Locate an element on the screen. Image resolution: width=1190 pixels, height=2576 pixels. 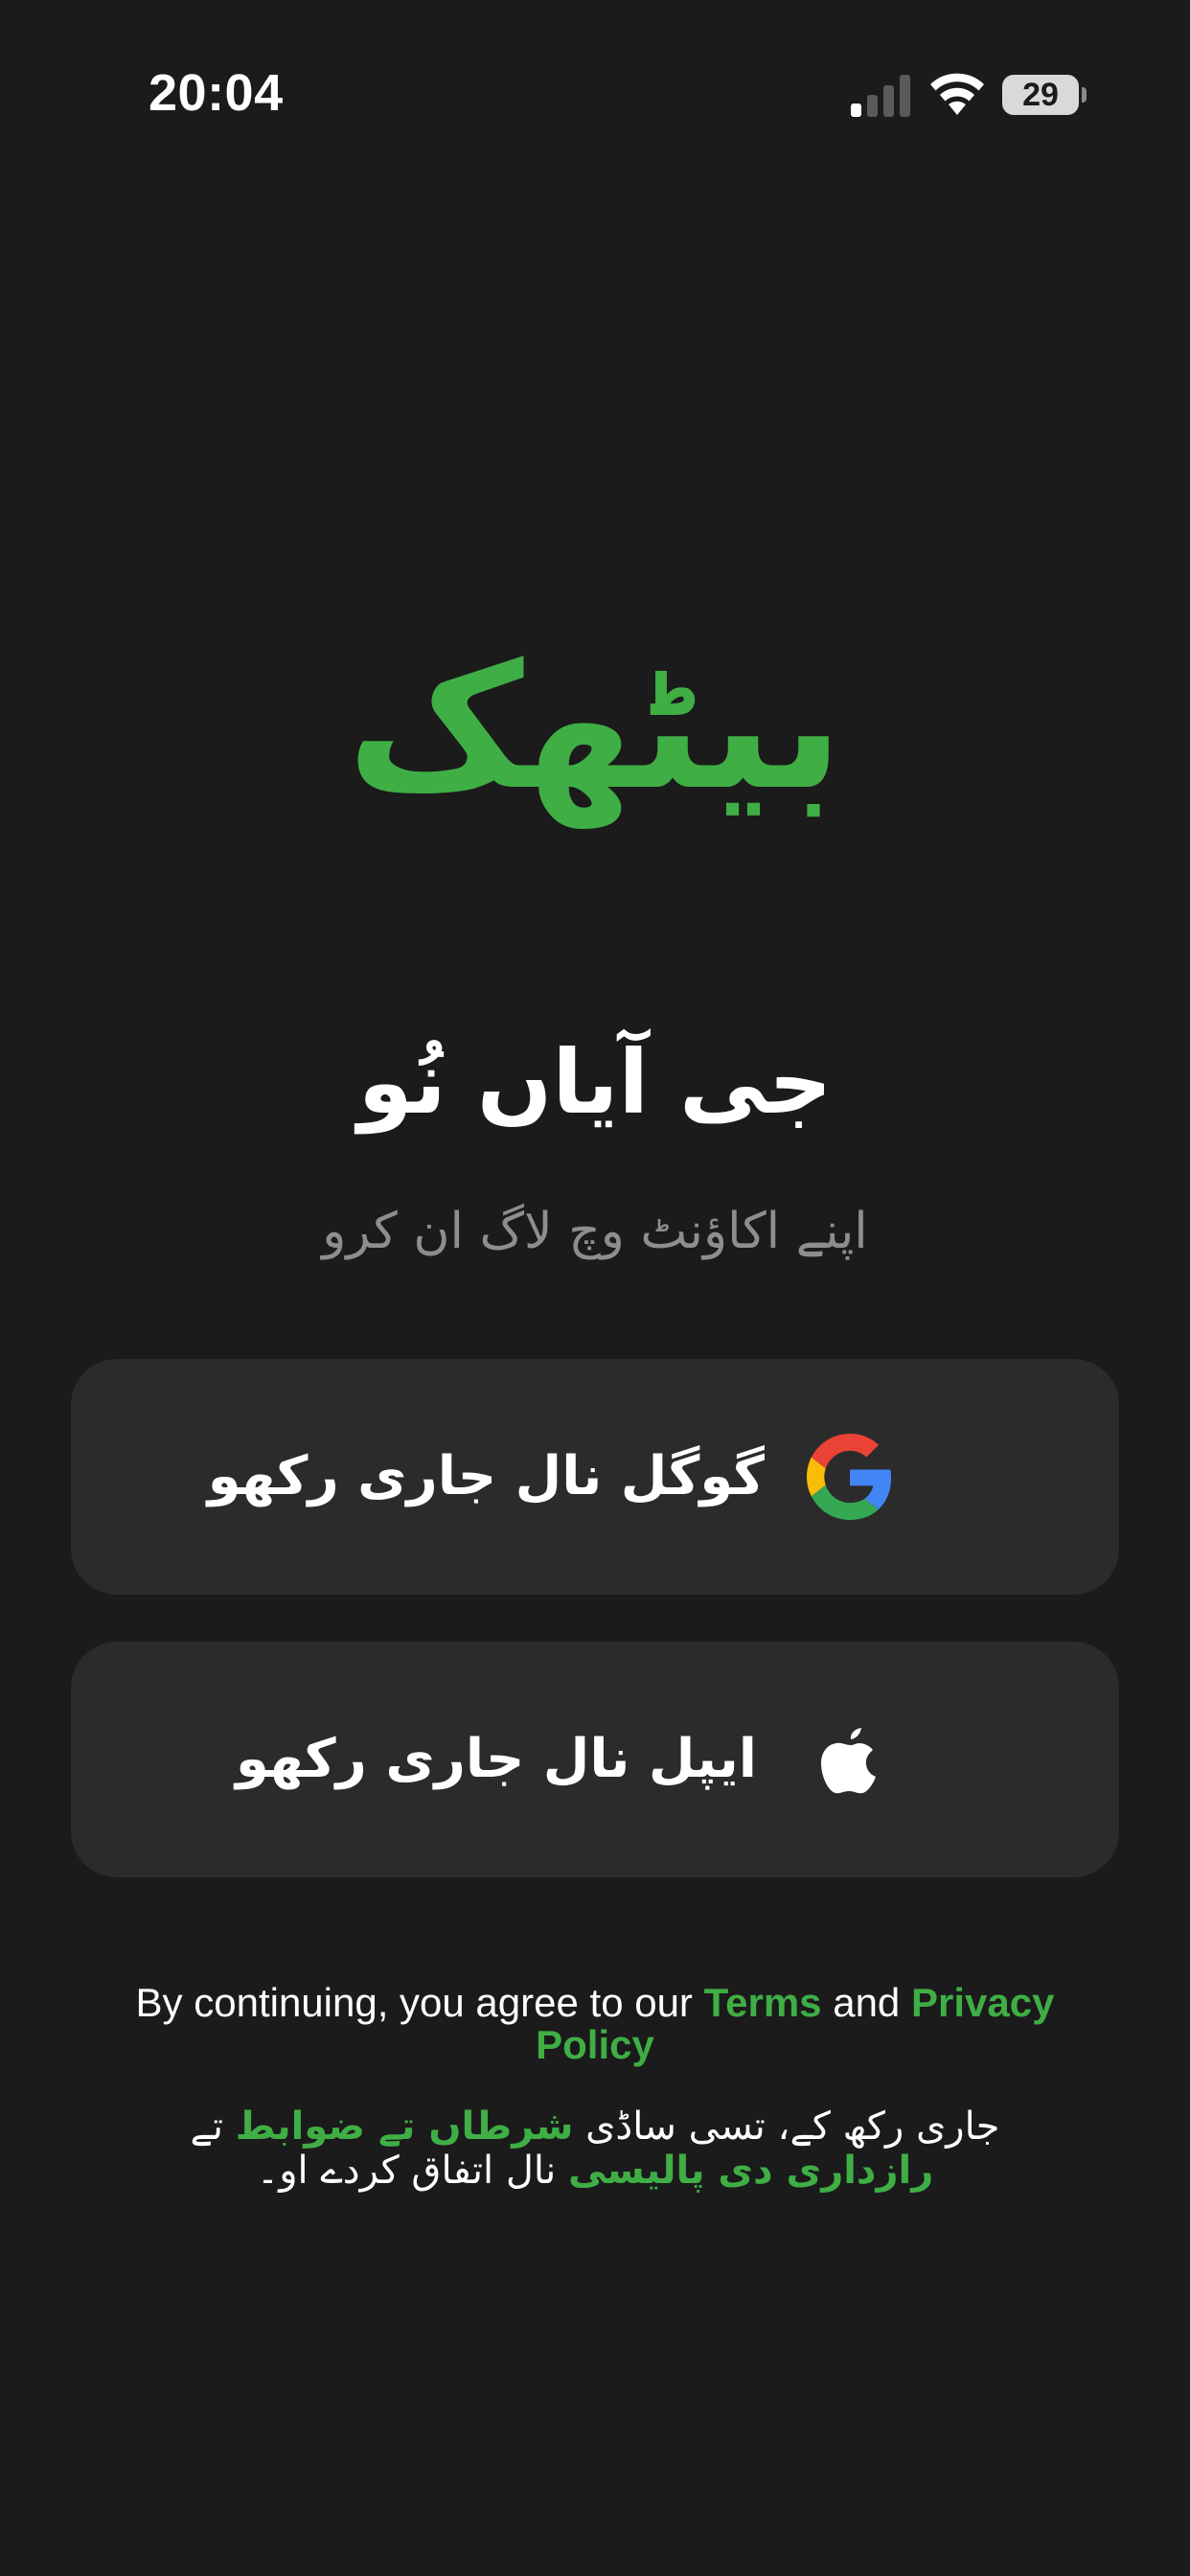
terms-en-prefix: By continuing, you agree to our is located at coordinates (420, 2003).